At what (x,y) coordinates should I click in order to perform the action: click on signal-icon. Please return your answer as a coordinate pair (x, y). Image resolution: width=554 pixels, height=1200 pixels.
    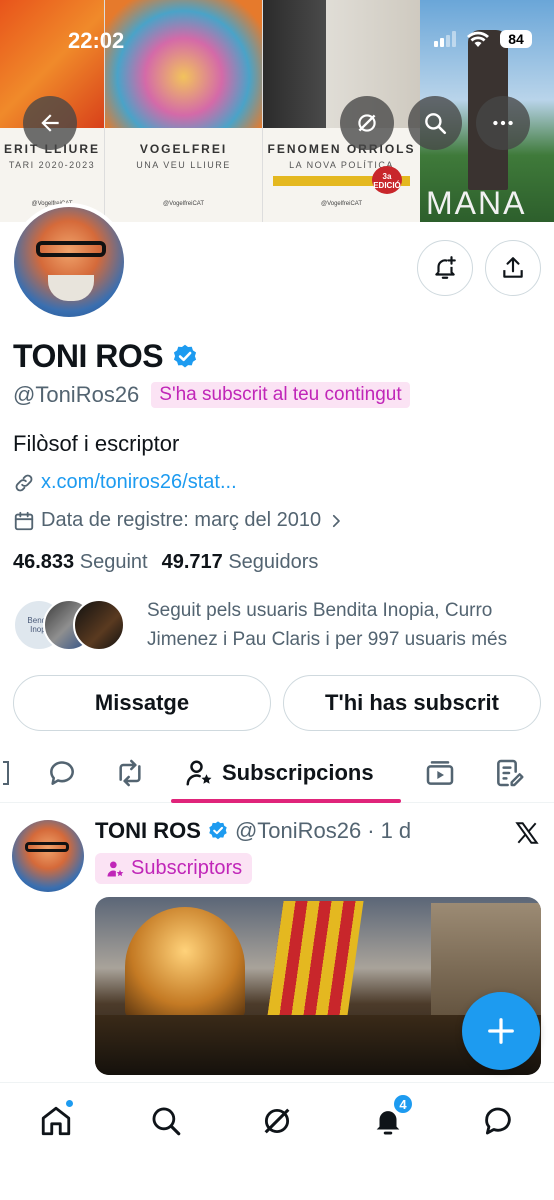
    Looking at the image, I should click on (445, 39).